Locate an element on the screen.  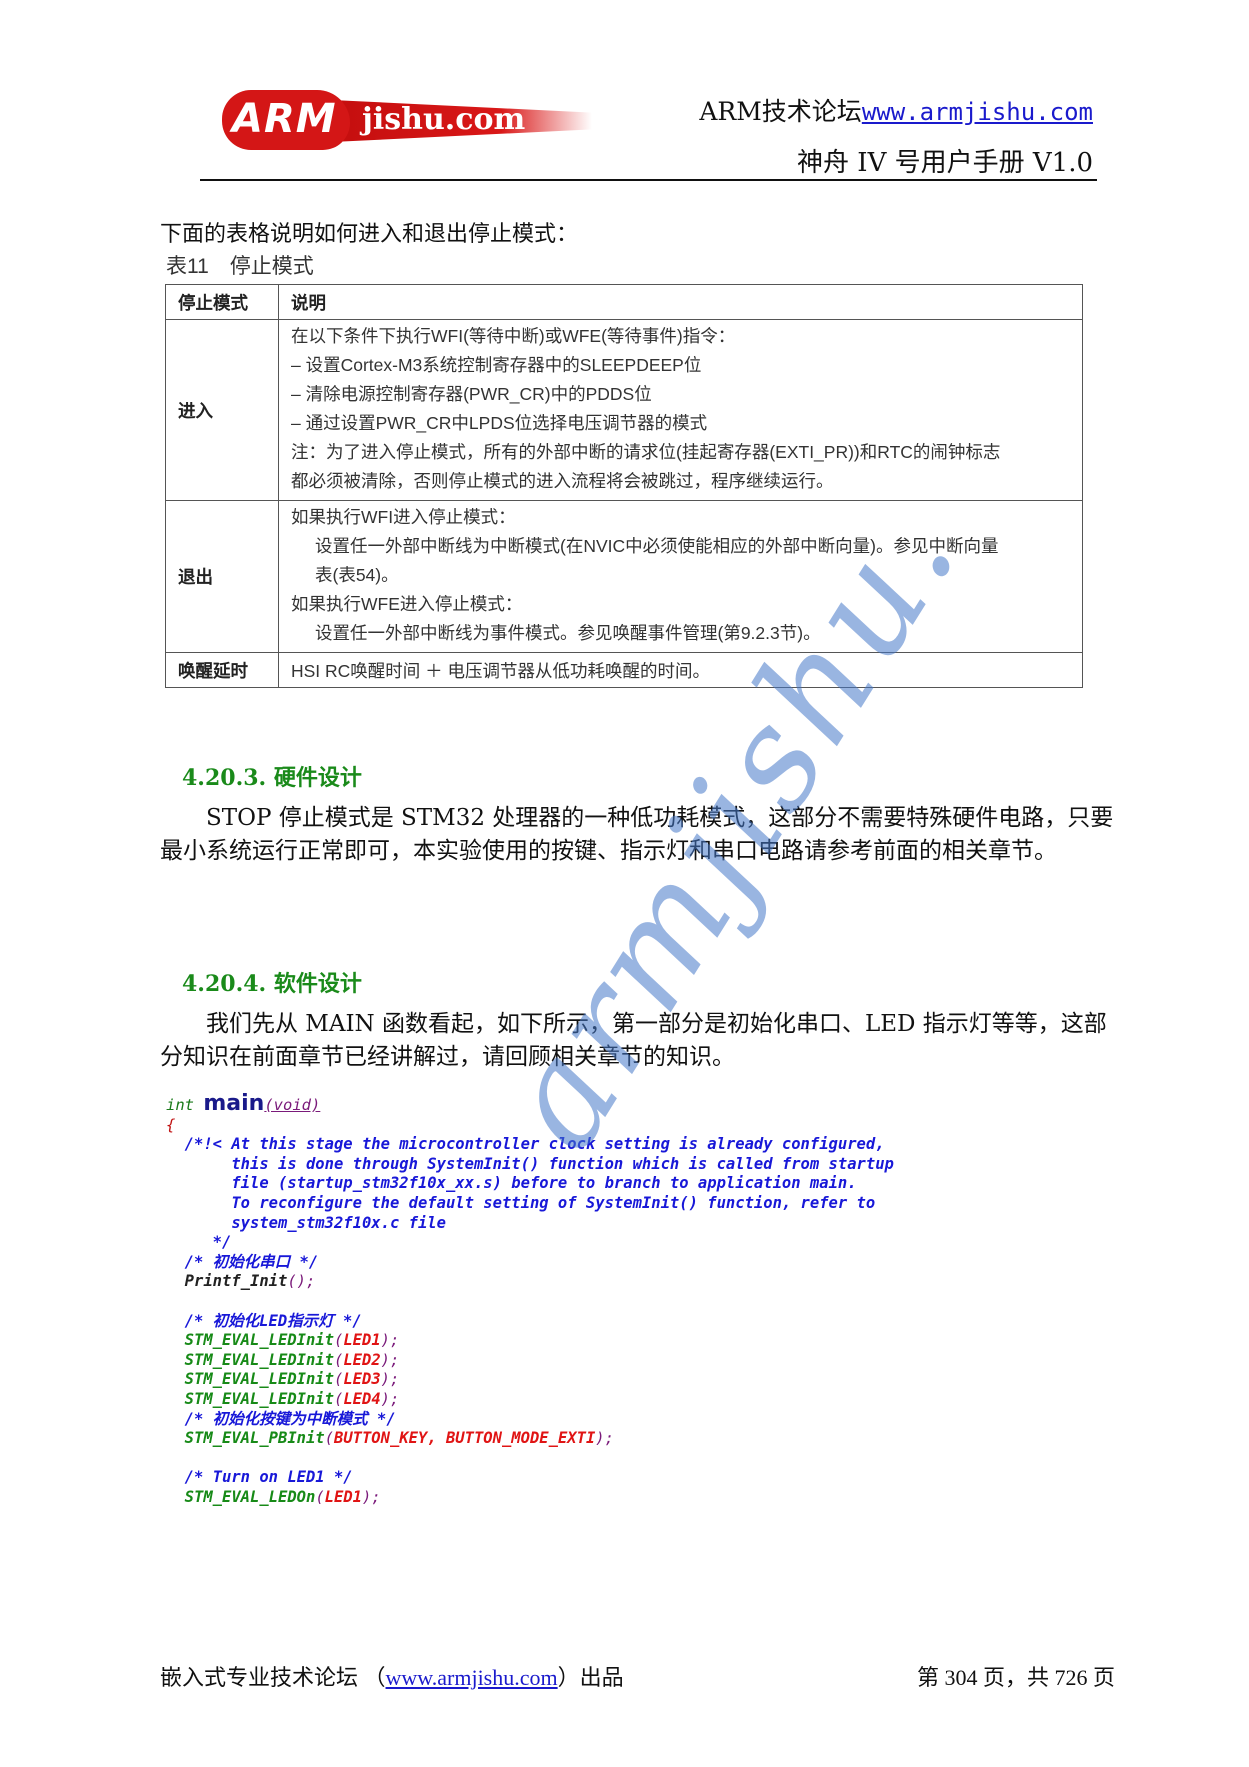
manual-title: 神舟 IV 号用户手册 V1.0 is located at coordinates (945, 163).